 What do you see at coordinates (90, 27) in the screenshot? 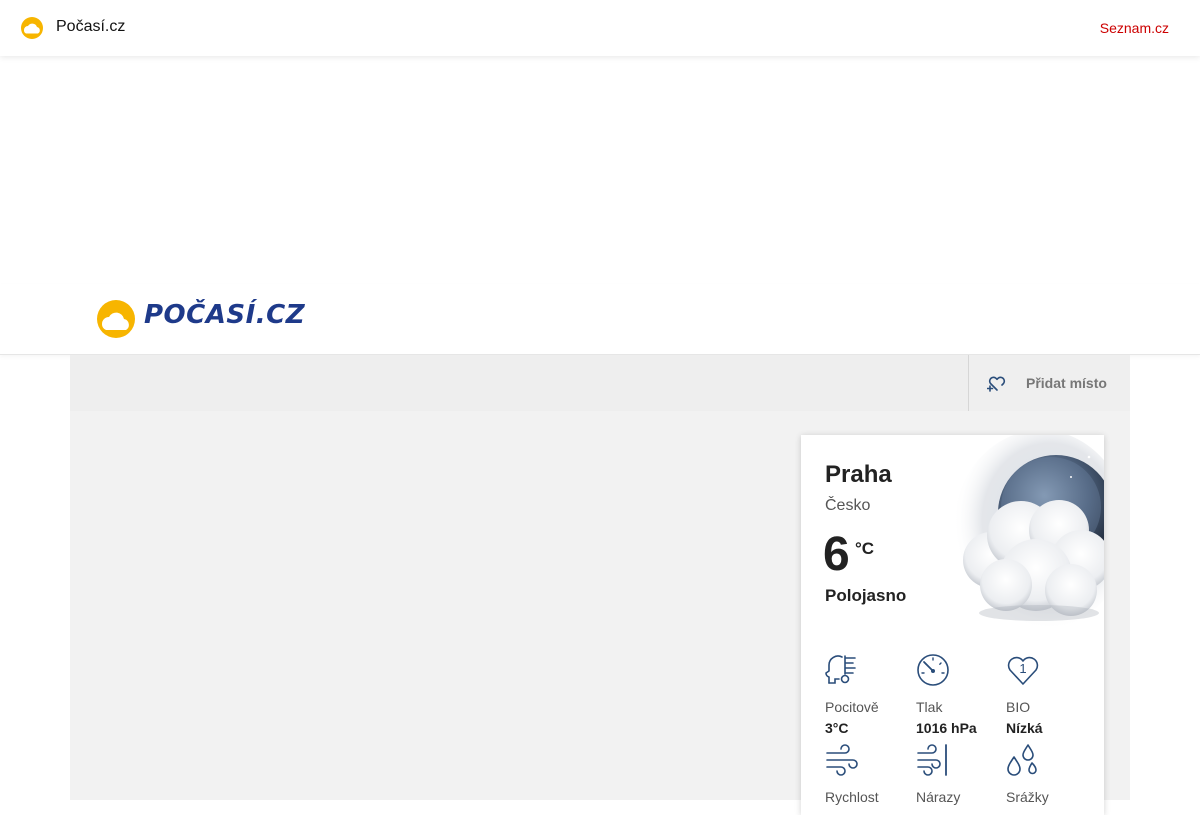
I see `site-name: Počasí.cz` at bounding box center [90, 27].